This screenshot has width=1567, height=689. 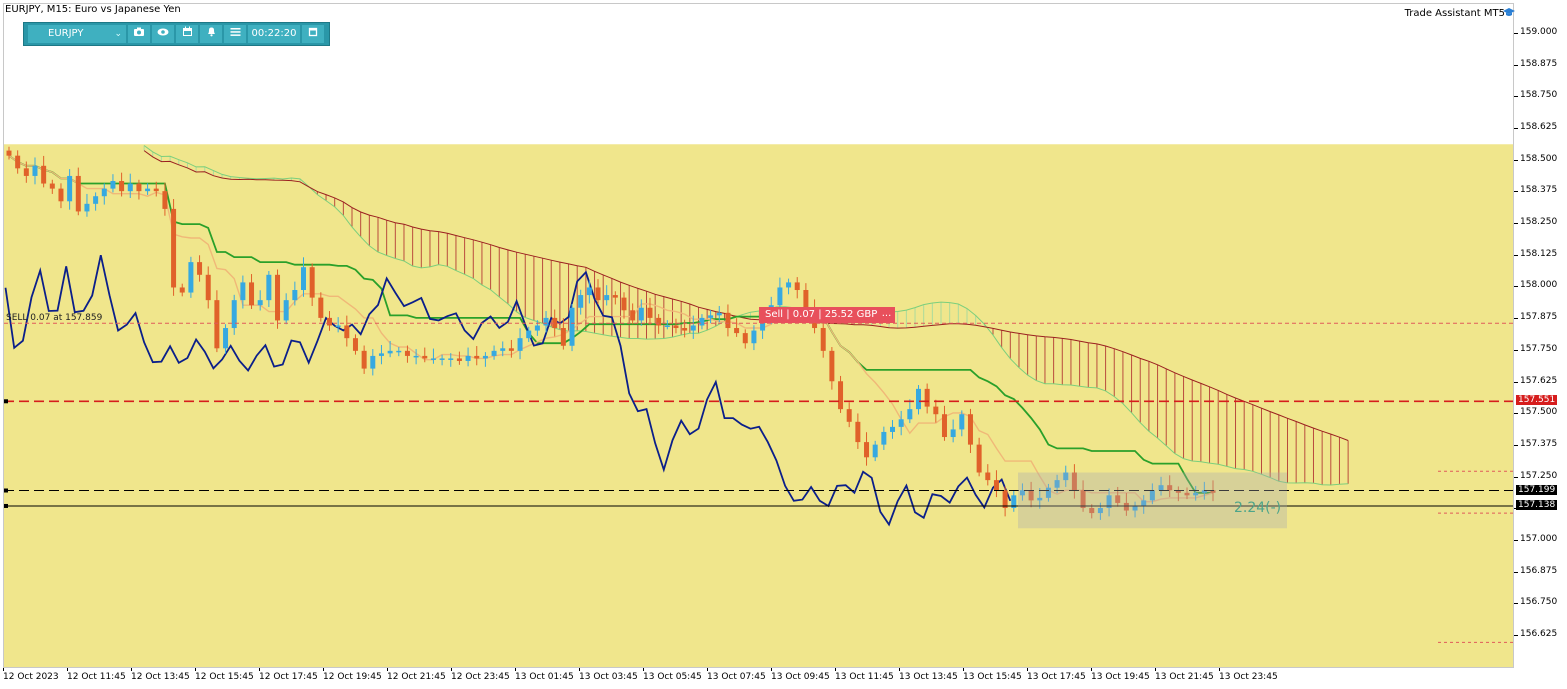 What do you see at coordinates (1537, 400) in the screenshot?
I see `price-tag: 157.551` at bounding box center [1537, 400].